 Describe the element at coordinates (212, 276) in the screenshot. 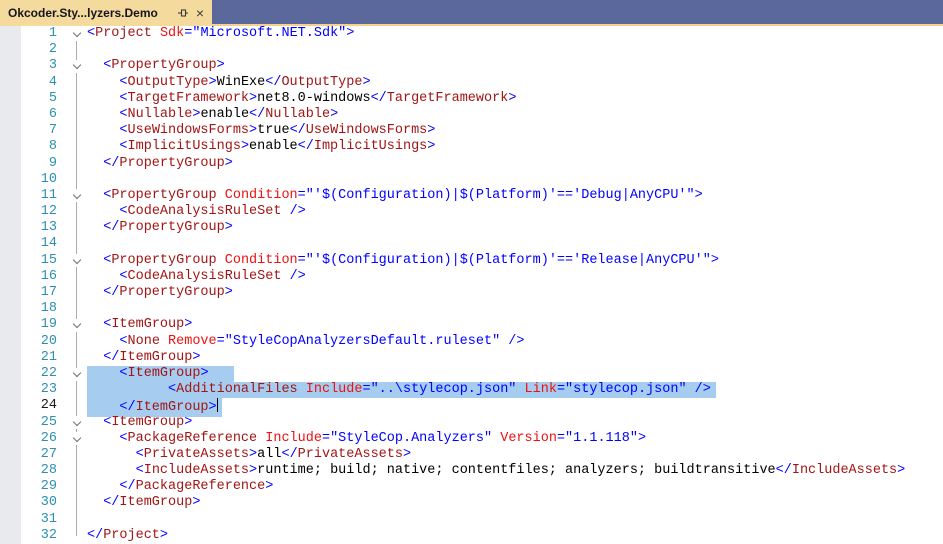

I see `code-text: <CodeAnalysisRuleSet />` at that location.